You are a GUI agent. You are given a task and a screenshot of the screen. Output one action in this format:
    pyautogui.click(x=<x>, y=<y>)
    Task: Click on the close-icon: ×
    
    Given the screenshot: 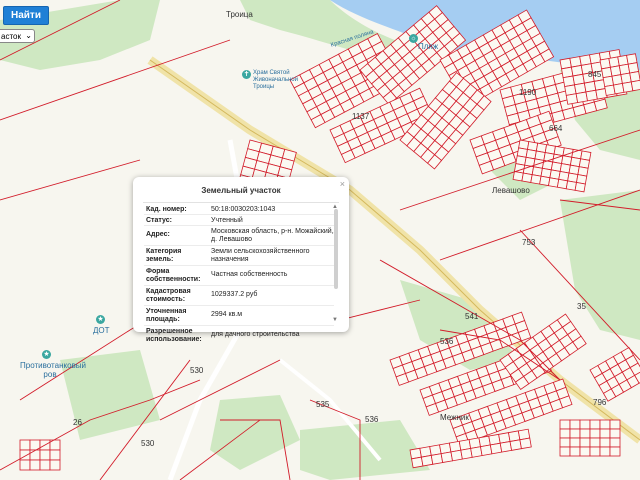 What is the action you would take?
    pyautogui.click(x=342, y=184)
    